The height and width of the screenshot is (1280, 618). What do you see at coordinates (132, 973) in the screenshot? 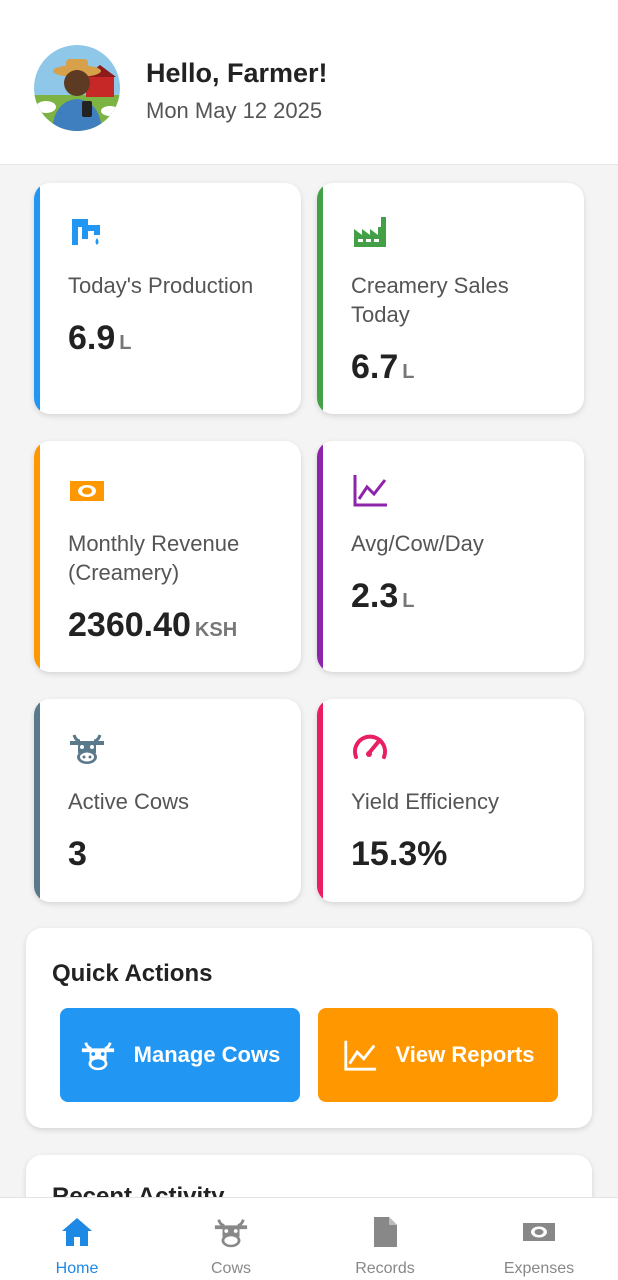
I see `quick-actions-title: Quick Actions` at bounding box center [132, 973].